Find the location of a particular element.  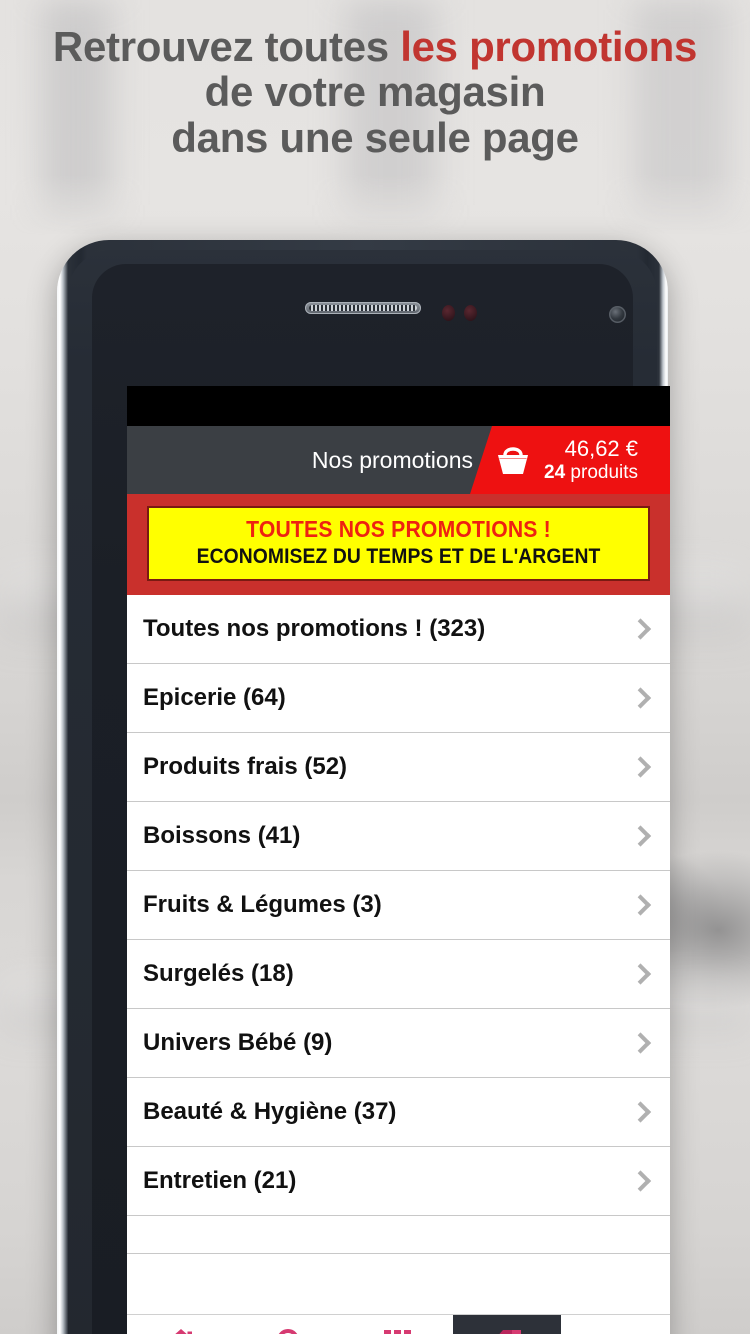

tab-autres: Autres is located at coordinates (615, 1324).